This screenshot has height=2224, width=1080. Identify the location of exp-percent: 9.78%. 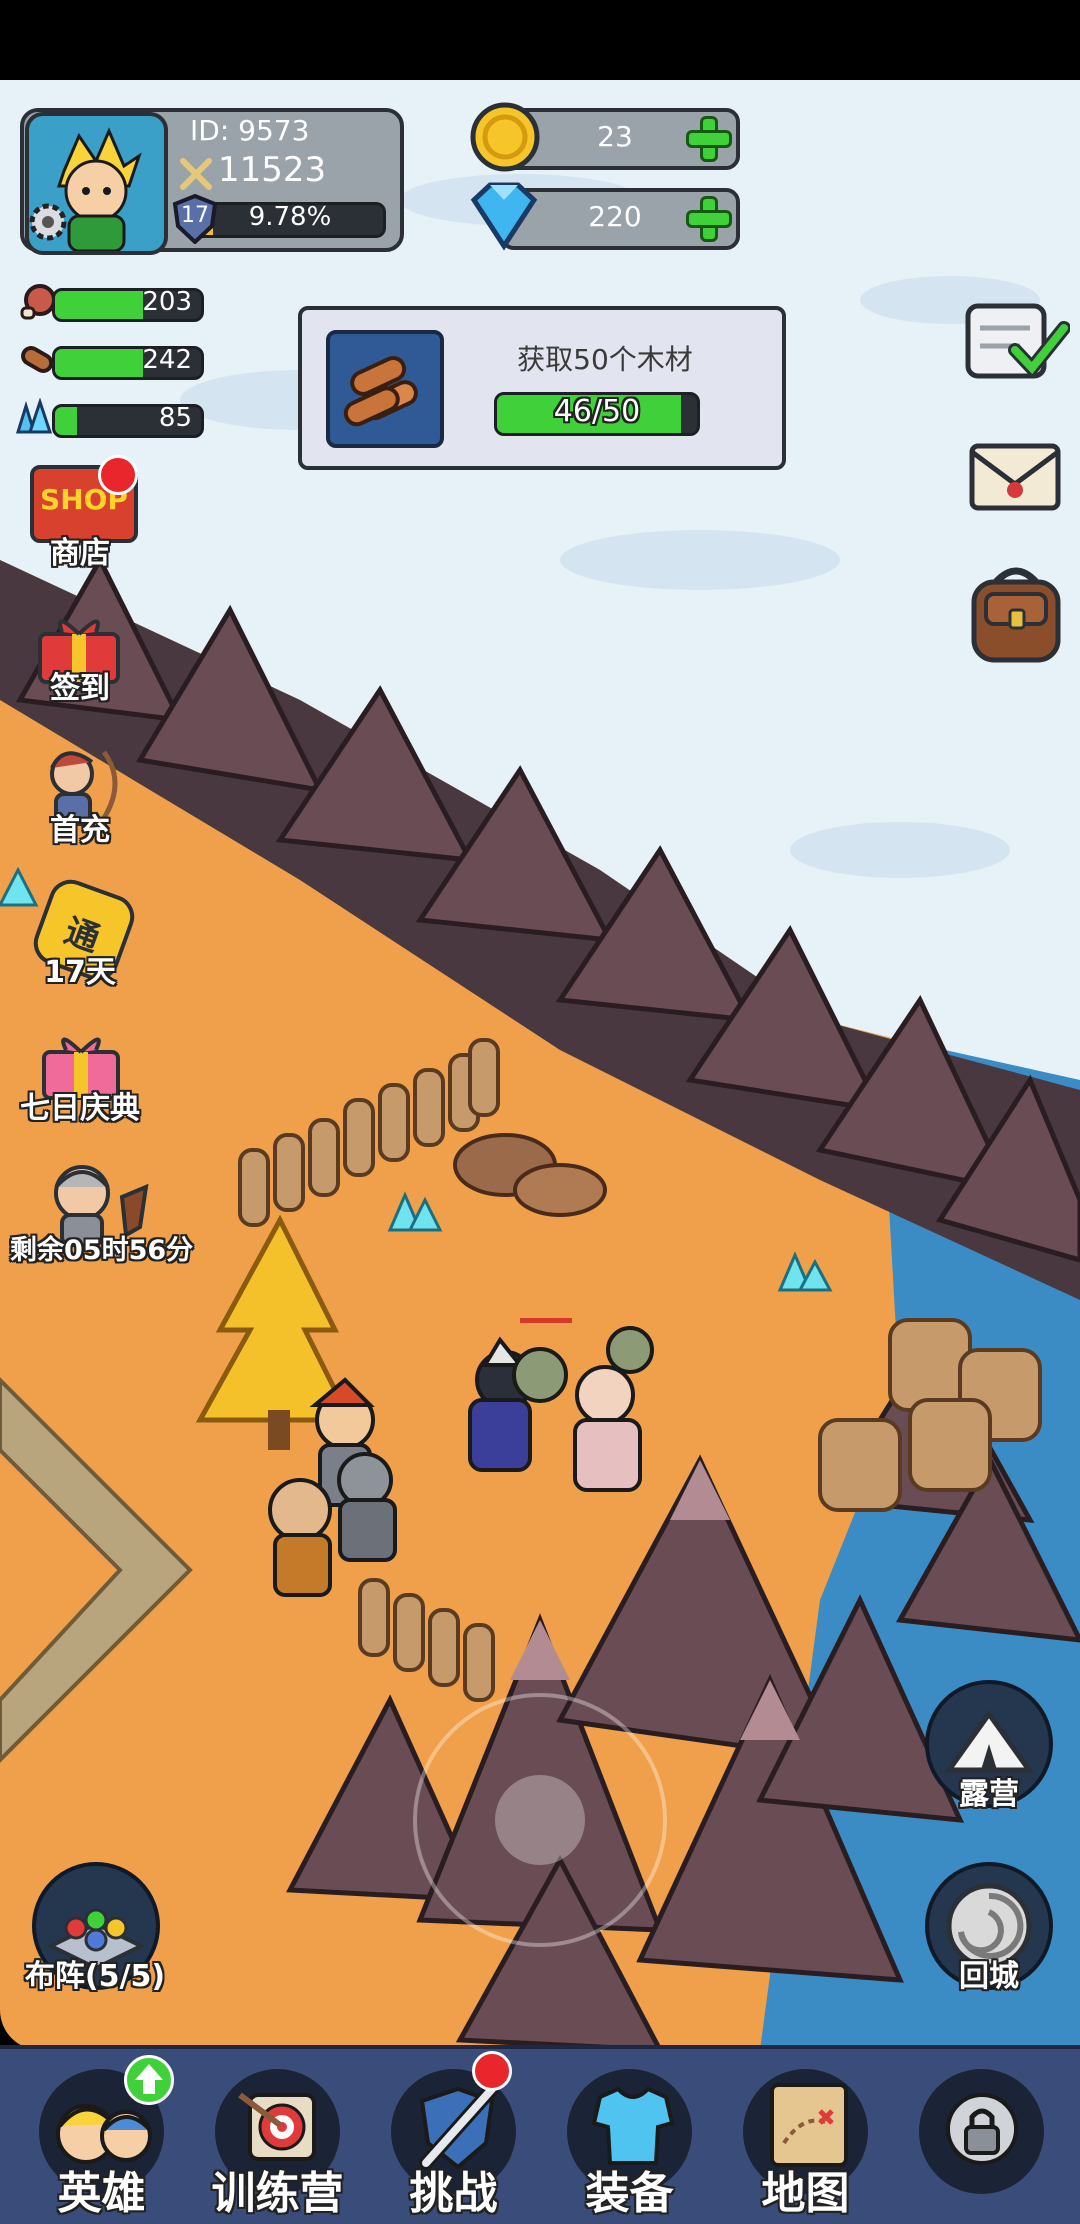
(290, 217).